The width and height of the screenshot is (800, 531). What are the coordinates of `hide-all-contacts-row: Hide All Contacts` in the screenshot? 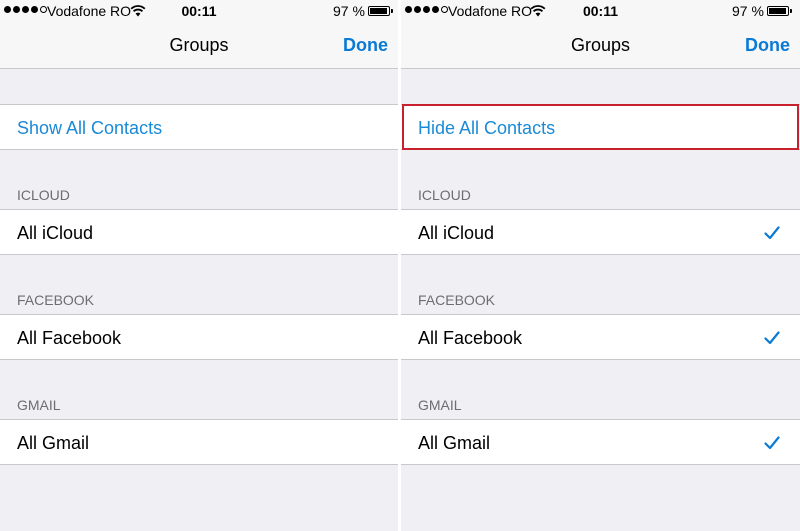 It's located at (600, 127).